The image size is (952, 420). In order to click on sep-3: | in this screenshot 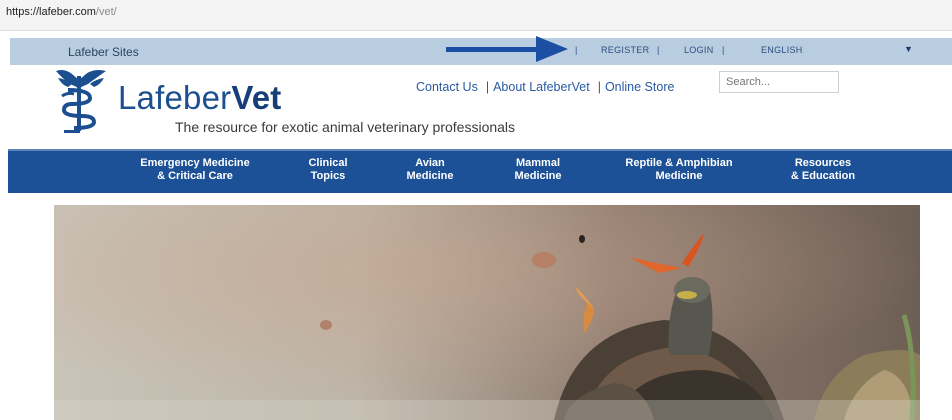, I will do `click(723, 50)`.